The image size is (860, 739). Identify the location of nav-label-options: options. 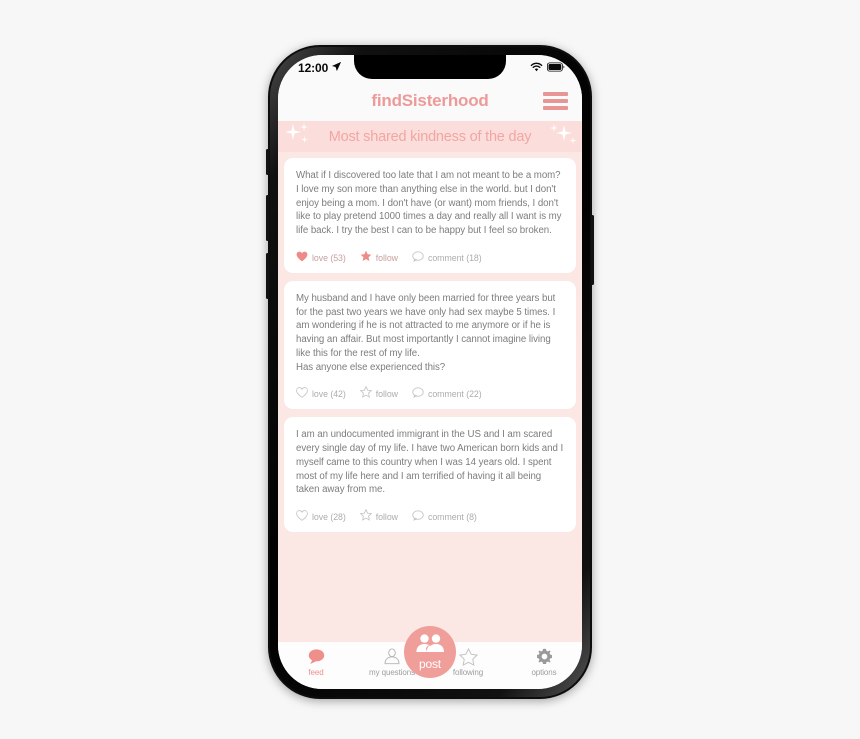
(544, 672).